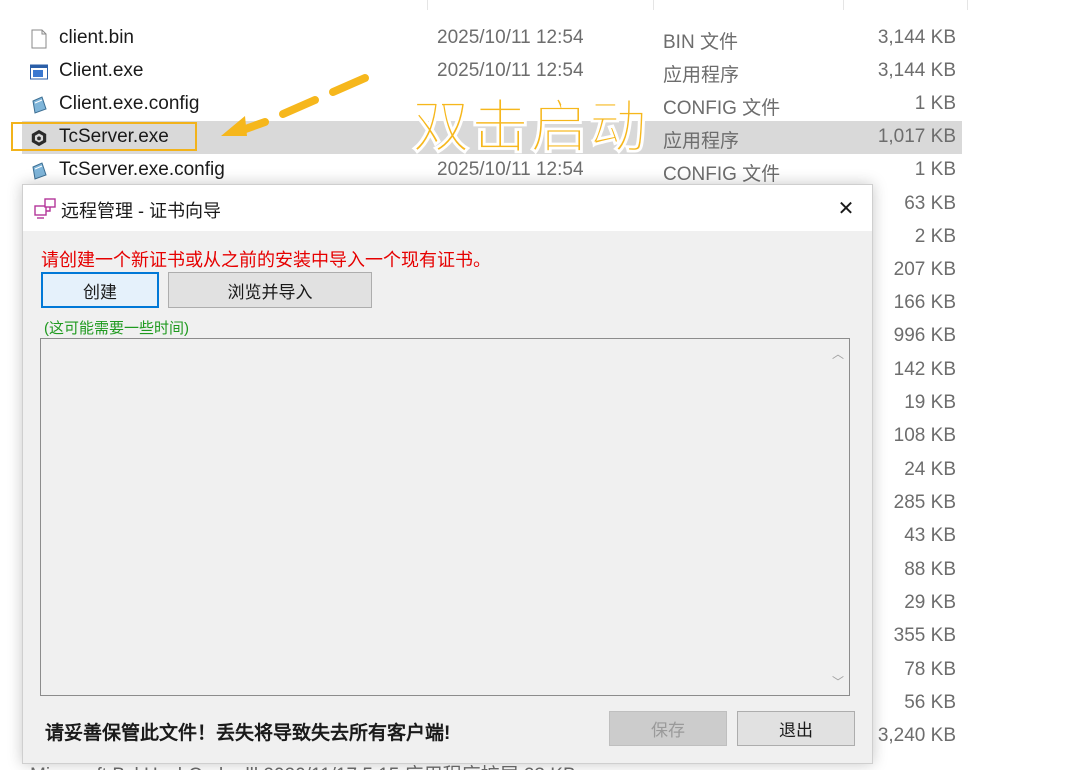 The height and width of the screenshot is (770, 1080). What do you see at coordinates (39, 72) in the screenshot?
I see `exe-window-icon` at bounding box center [39, 72].